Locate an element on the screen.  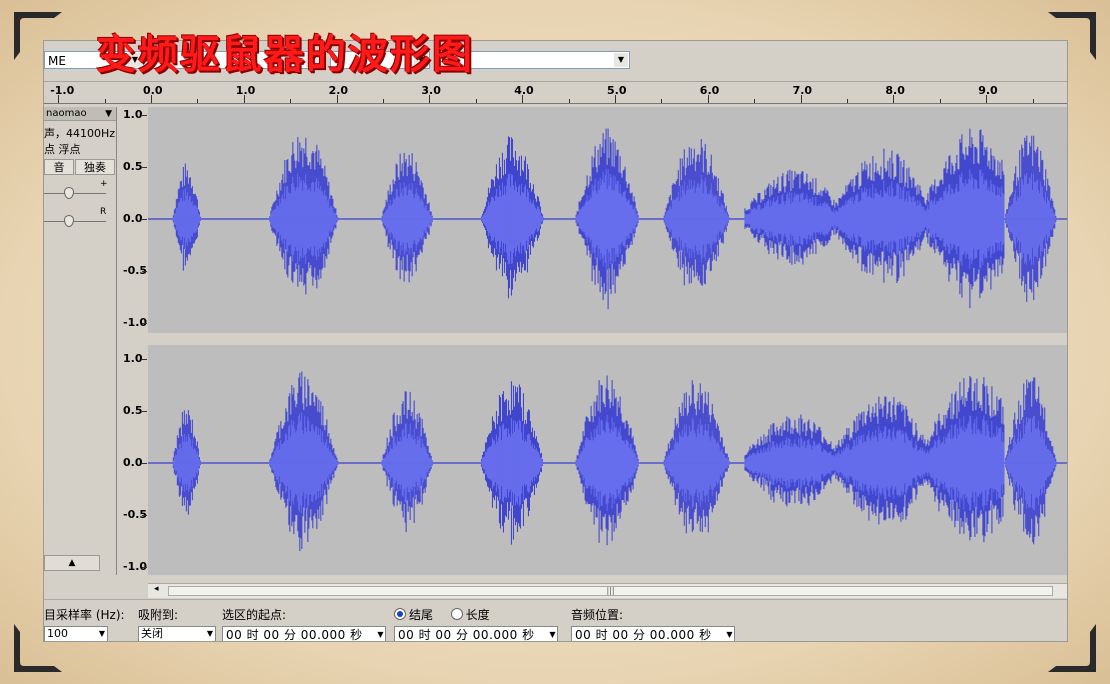
length-radio-label: 长度 is located at coordinates (477, 615).